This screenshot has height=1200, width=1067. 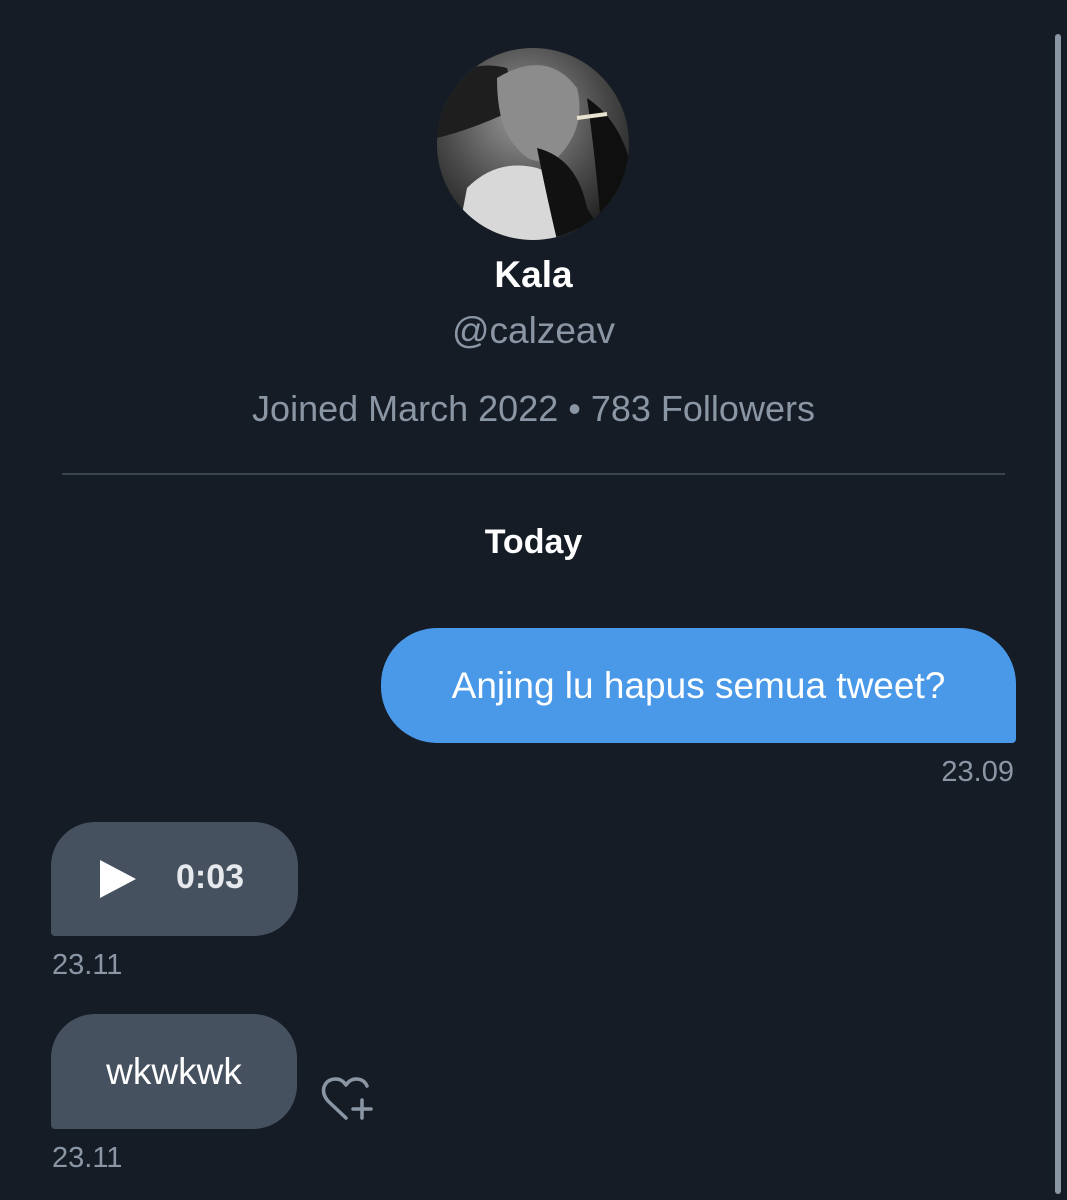 What do you see at coordinates (977, 772) in the screenshot?
I see `message-time: 23.09` at bounding box center [977, 772].